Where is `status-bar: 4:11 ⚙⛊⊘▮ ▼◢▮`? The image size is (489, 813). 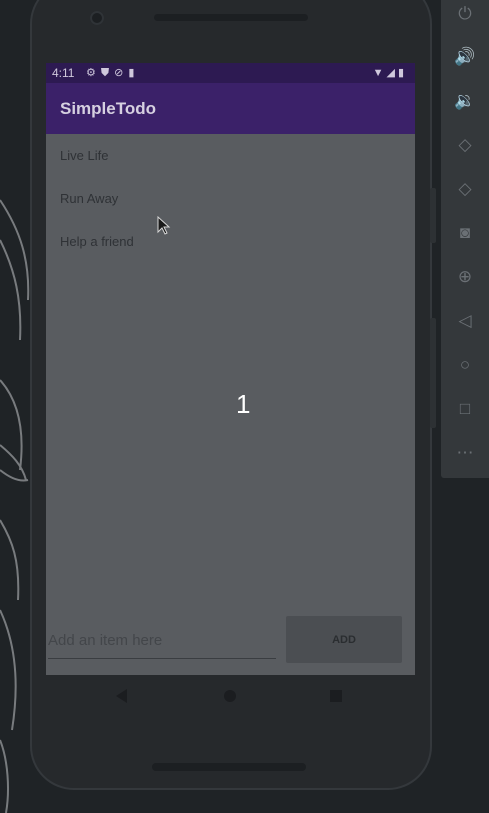 status-bar: 4:11 ⚙⛊⊘▮ ▼◢▮ is located at coordinates (230, 73).